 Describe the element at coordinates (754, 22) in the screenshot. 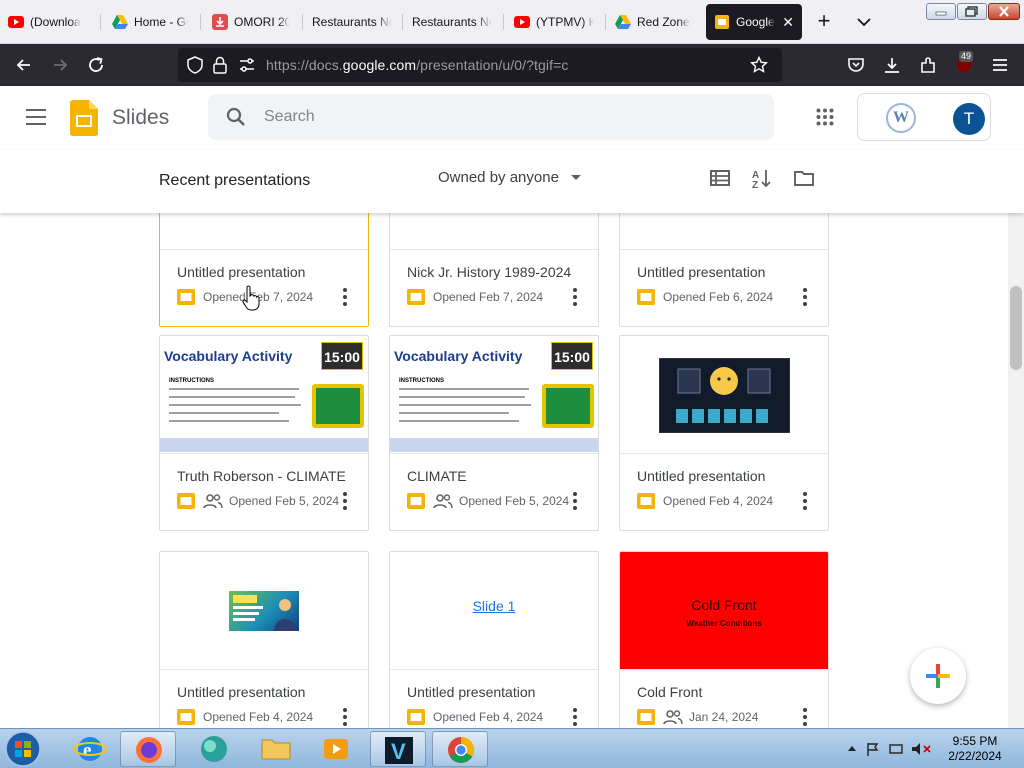

I see `browser-tab-active: Google ✕` at that location.